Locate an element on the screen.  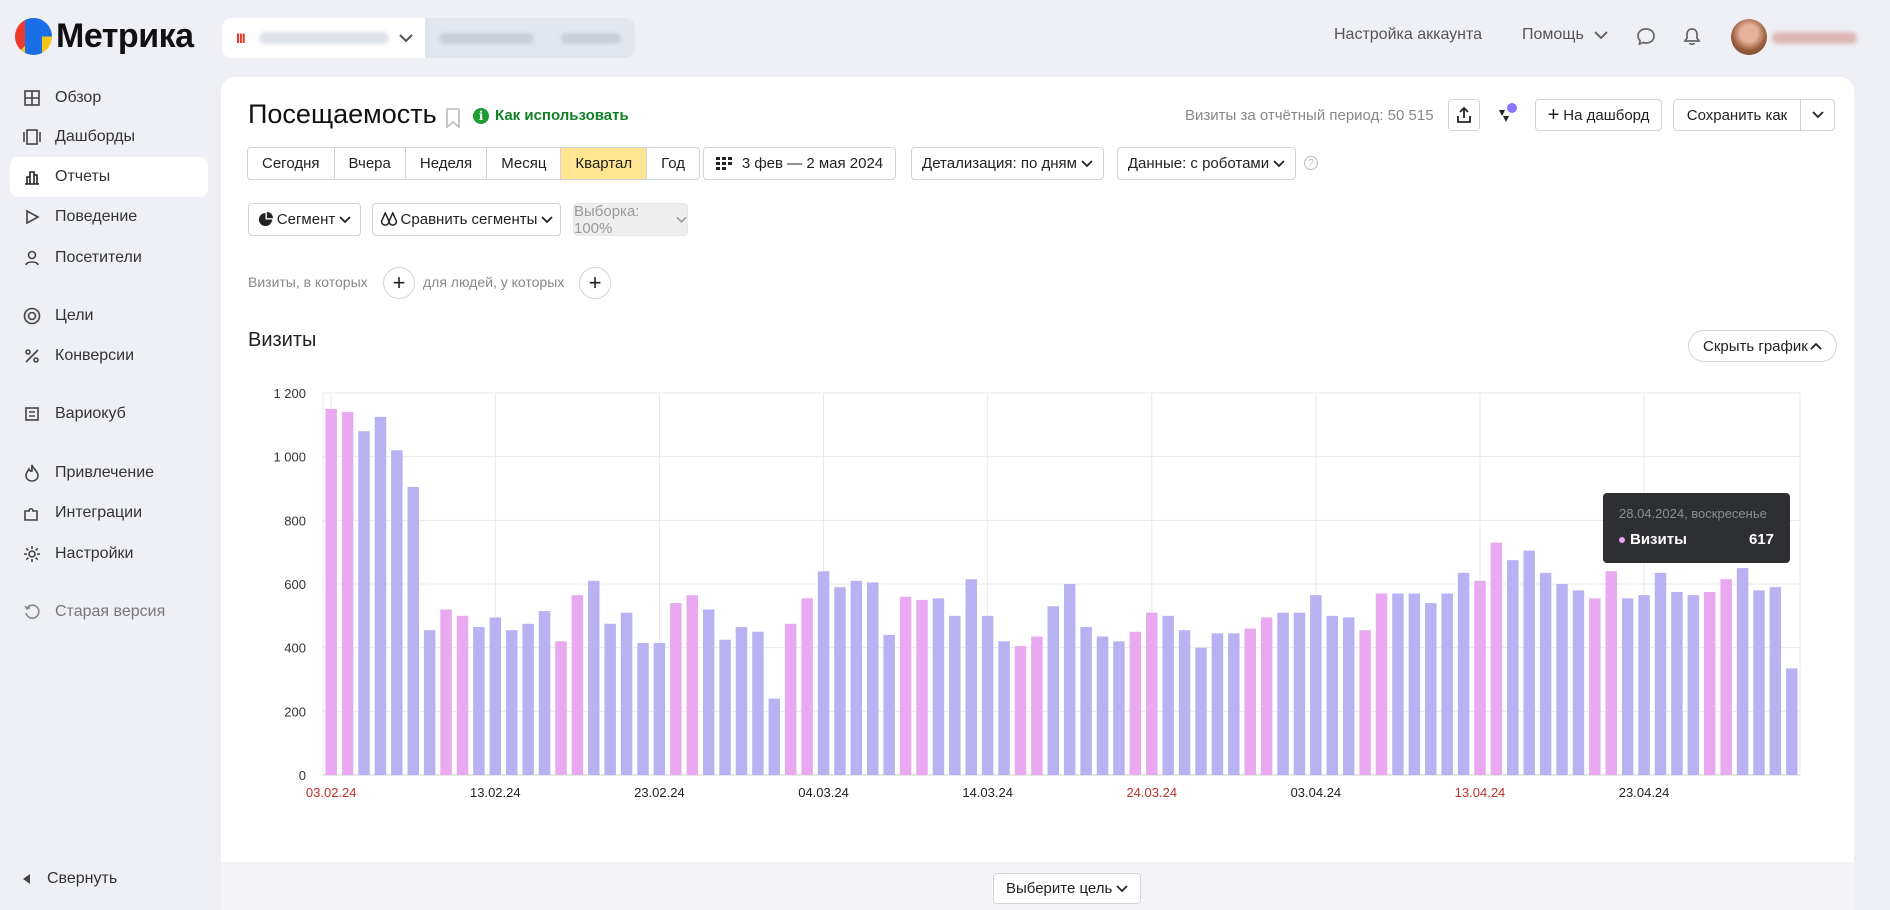
goal-select-label: Выберите цель is located at coordinates (1059, 888).